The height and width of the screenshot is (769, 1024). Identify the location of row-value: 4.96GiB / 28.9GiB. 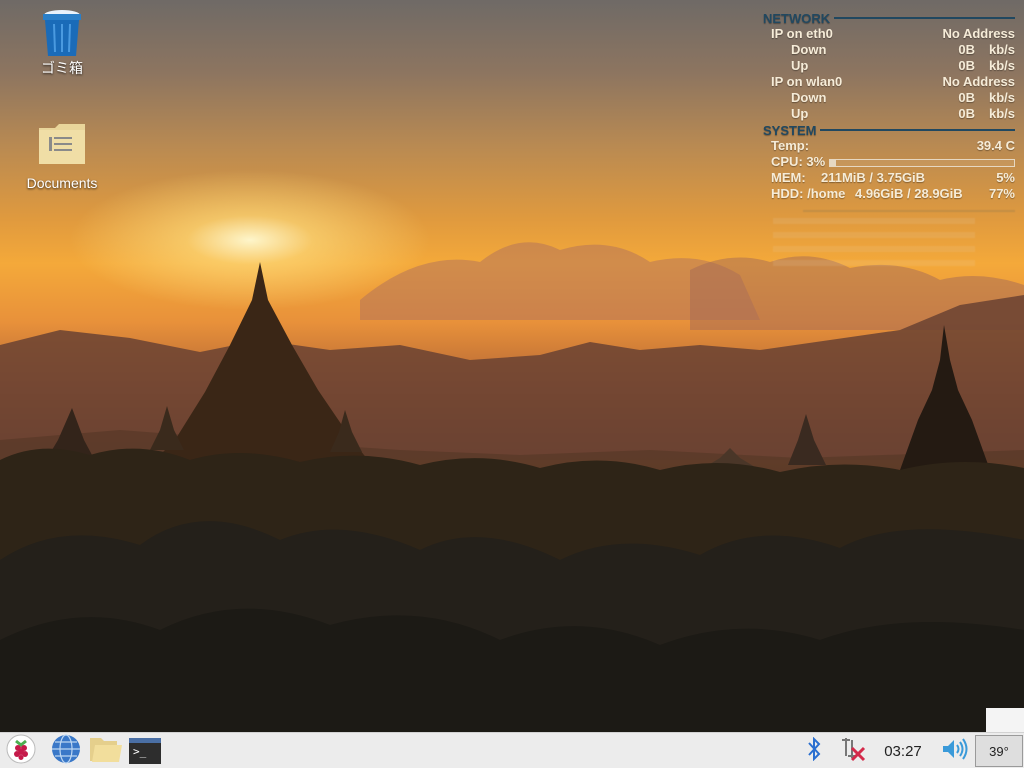
(909, 193).